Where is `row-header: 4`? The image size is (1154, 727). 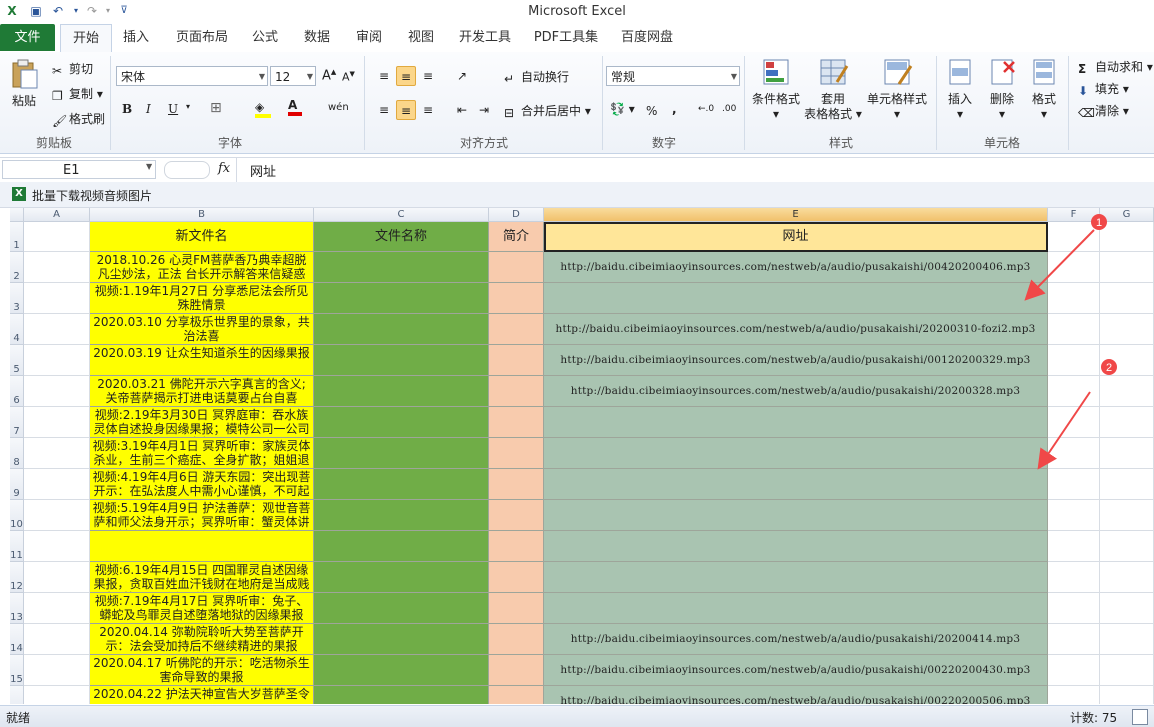 row-header: 4 is located at coordinates (17, 329).